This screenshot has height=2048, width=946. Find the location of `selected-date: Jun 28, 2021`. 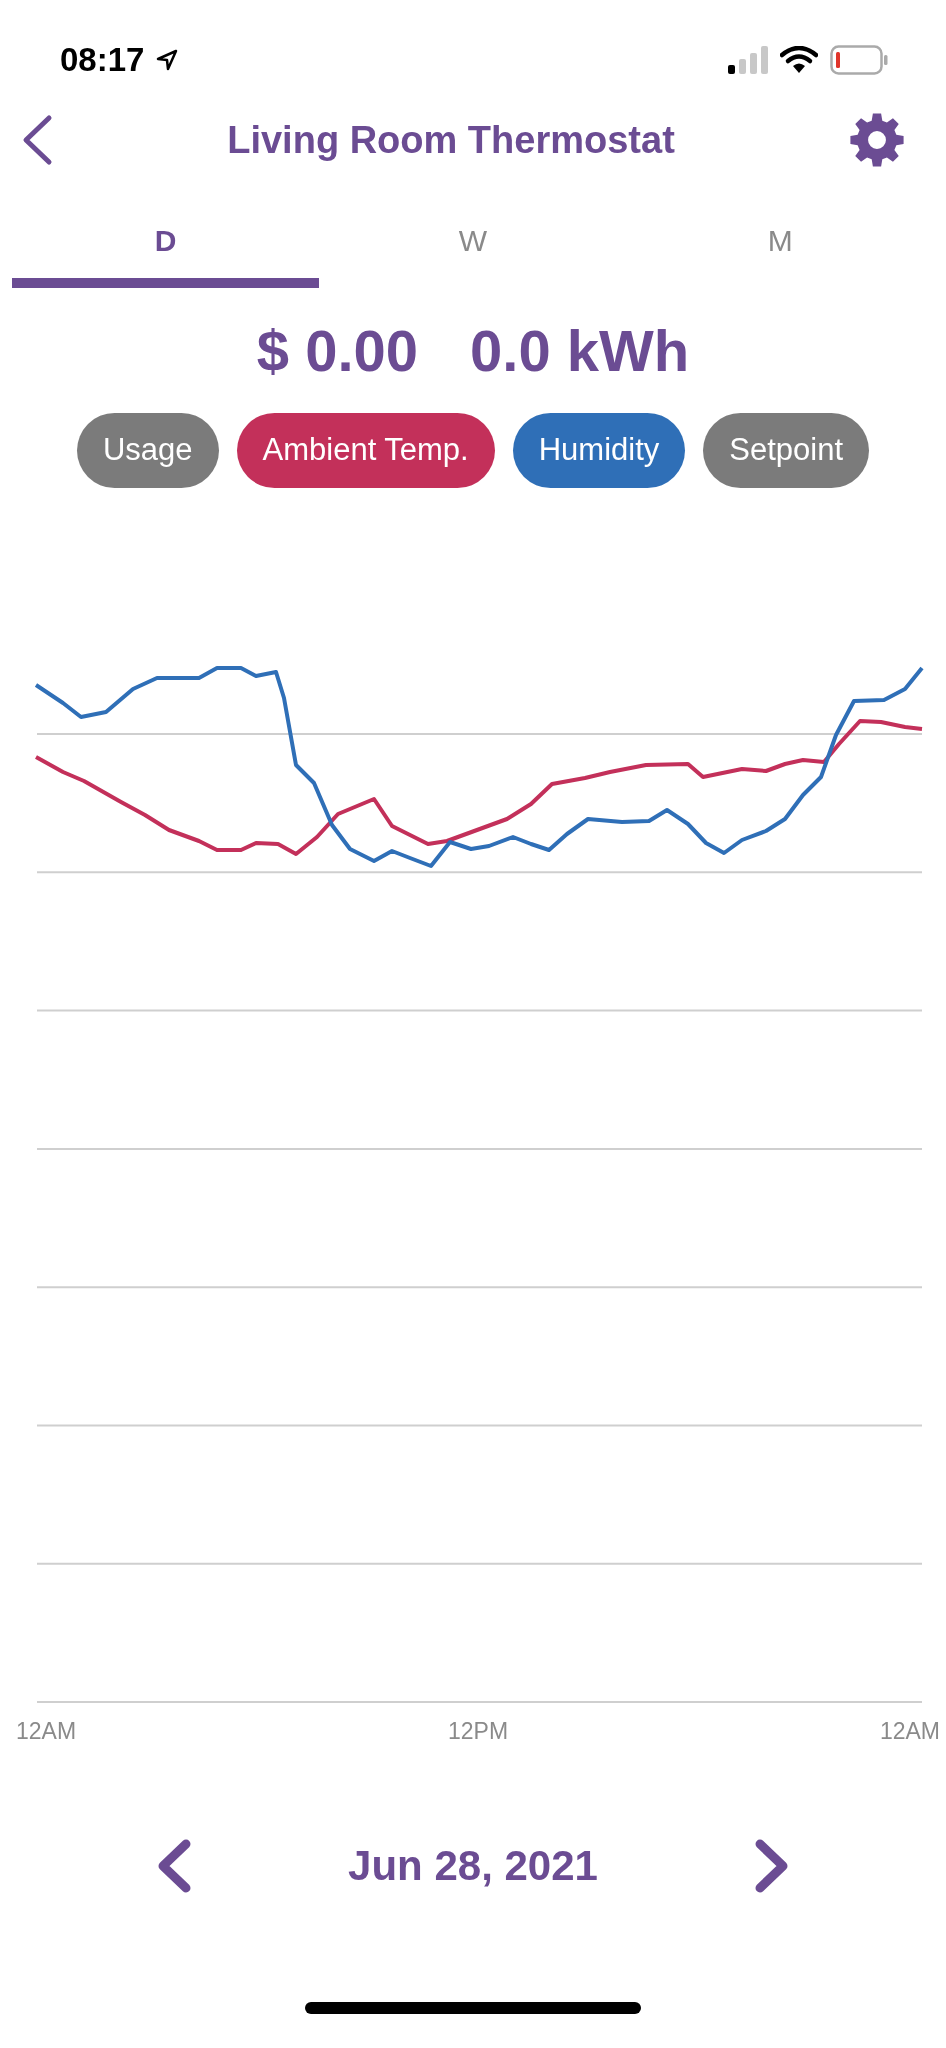

selected-date: Jun 28, 2021 is located at coordinates (473, 1866).